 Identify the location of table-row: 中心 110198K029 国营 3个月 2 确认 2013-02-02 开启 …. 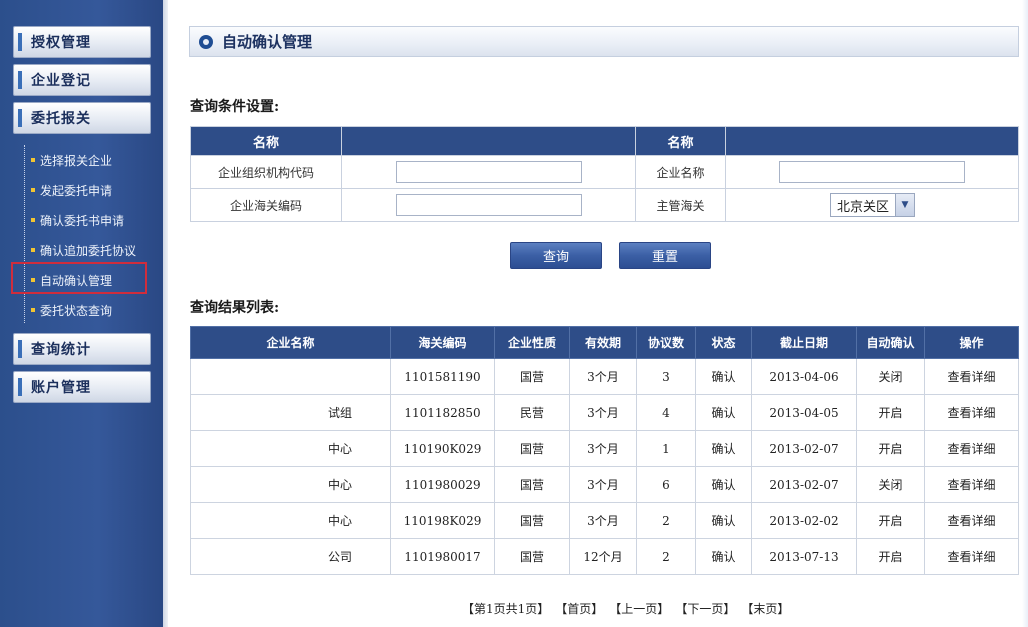
(604, 520).